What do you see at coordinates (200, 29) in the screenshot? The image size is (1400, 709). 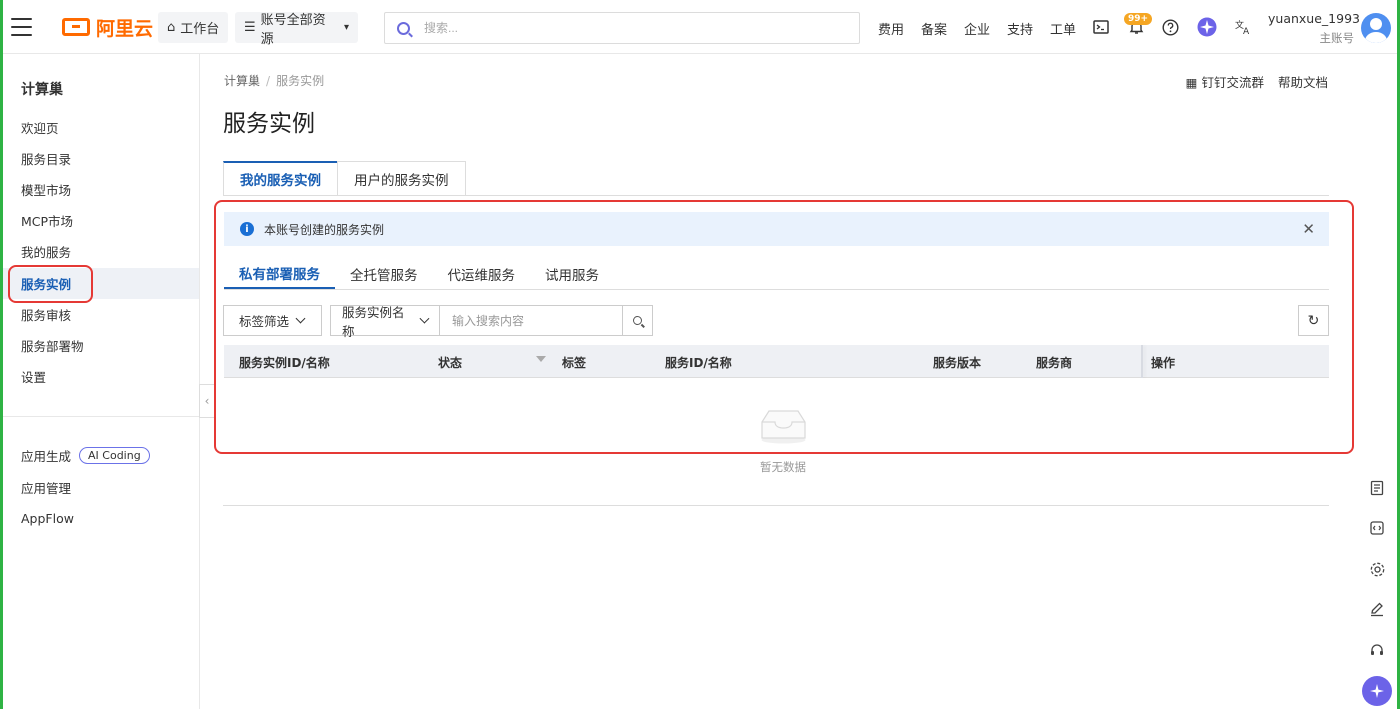 I see `workbench-label: 工作台` at bounding box center [200, 29].